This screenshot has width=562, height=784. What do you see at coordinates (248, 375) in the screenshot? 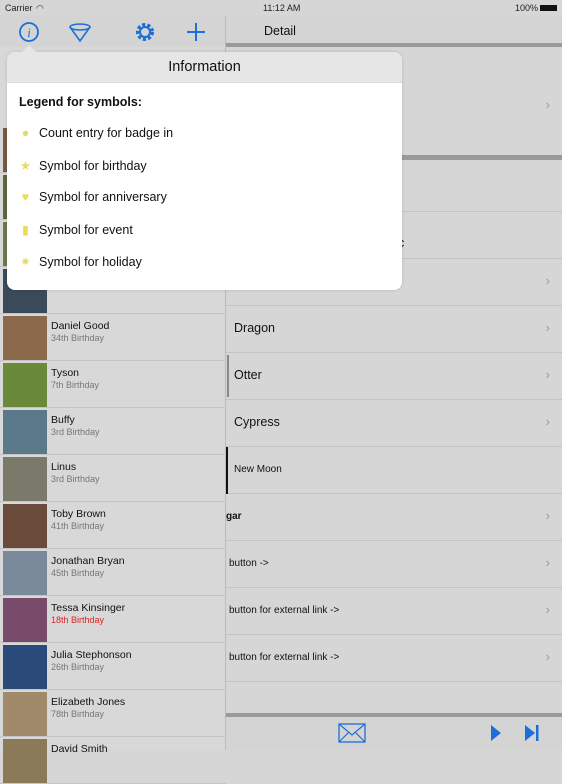
I see `detail-row-label: Otter` at bounding box center [248, 375].